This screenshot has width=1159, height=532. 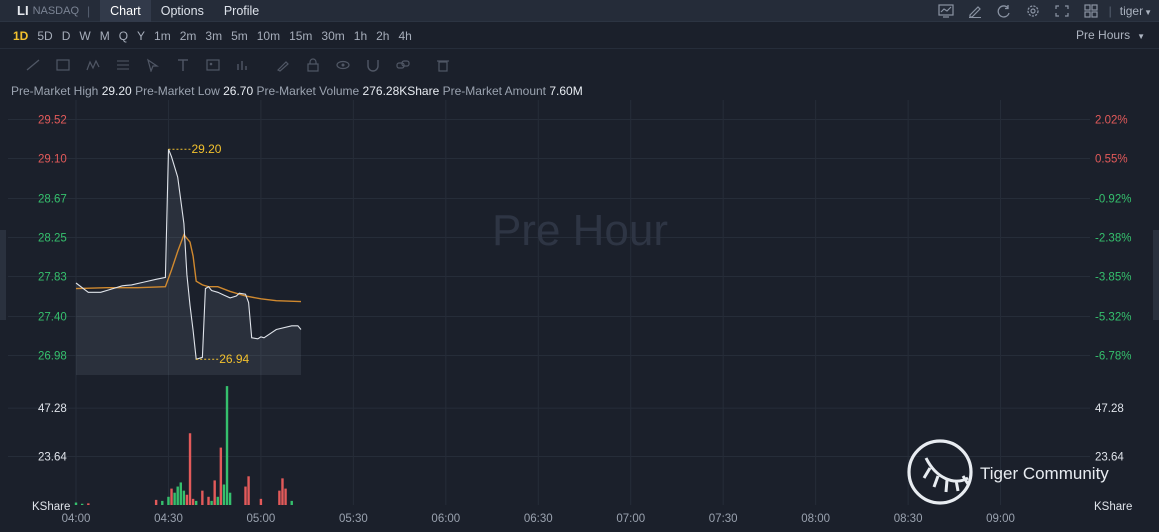 I want to click on tab-chart: Chart, so click(x=125, y=11).